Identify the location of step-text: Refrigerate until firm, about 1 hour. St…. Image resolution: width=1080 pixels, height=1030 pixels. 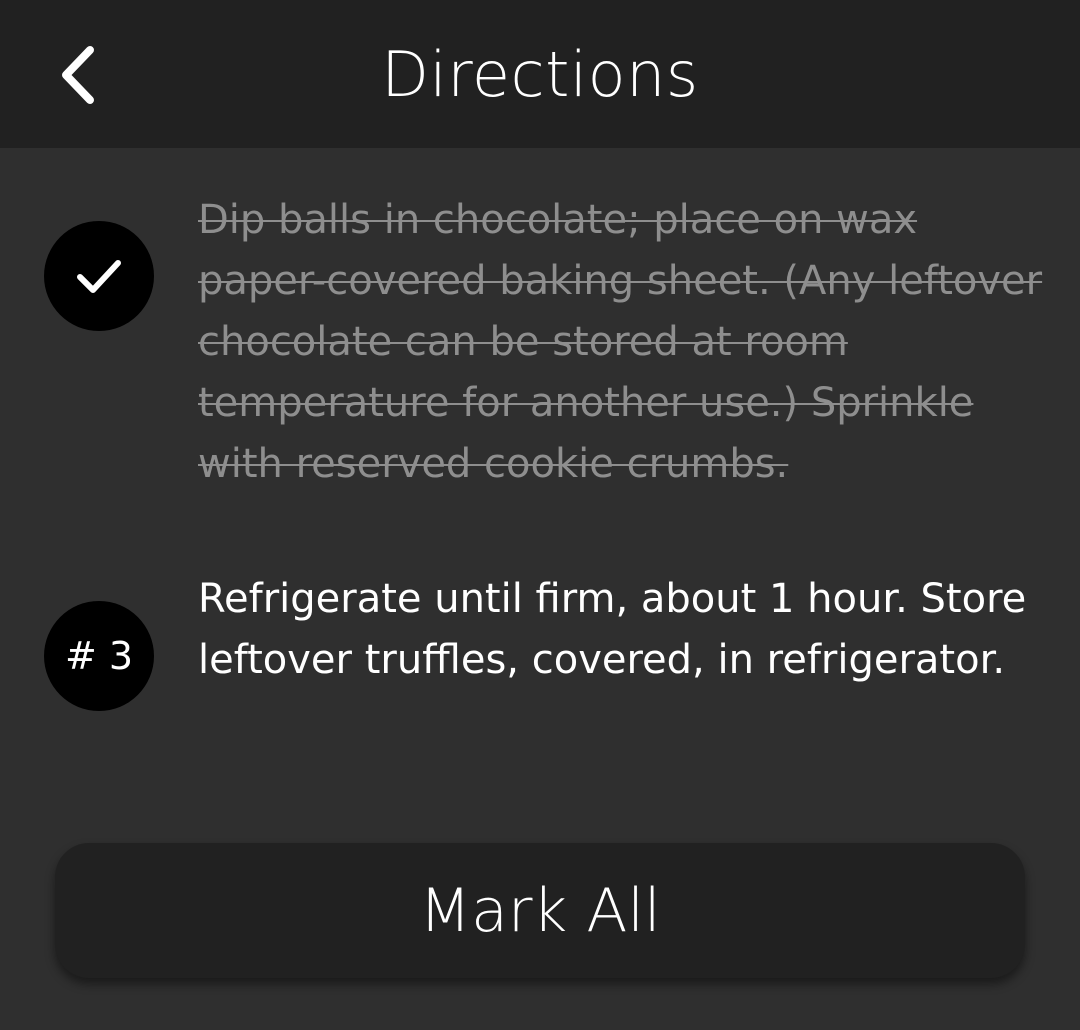
(612, 629).